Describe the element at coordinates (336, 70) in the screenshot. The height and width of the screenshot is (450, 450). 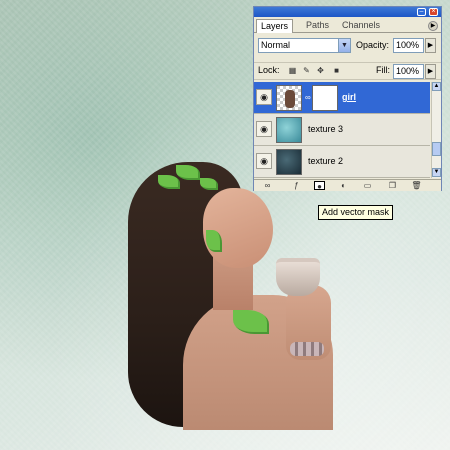
I see `padlock-icon: ■` at that location.